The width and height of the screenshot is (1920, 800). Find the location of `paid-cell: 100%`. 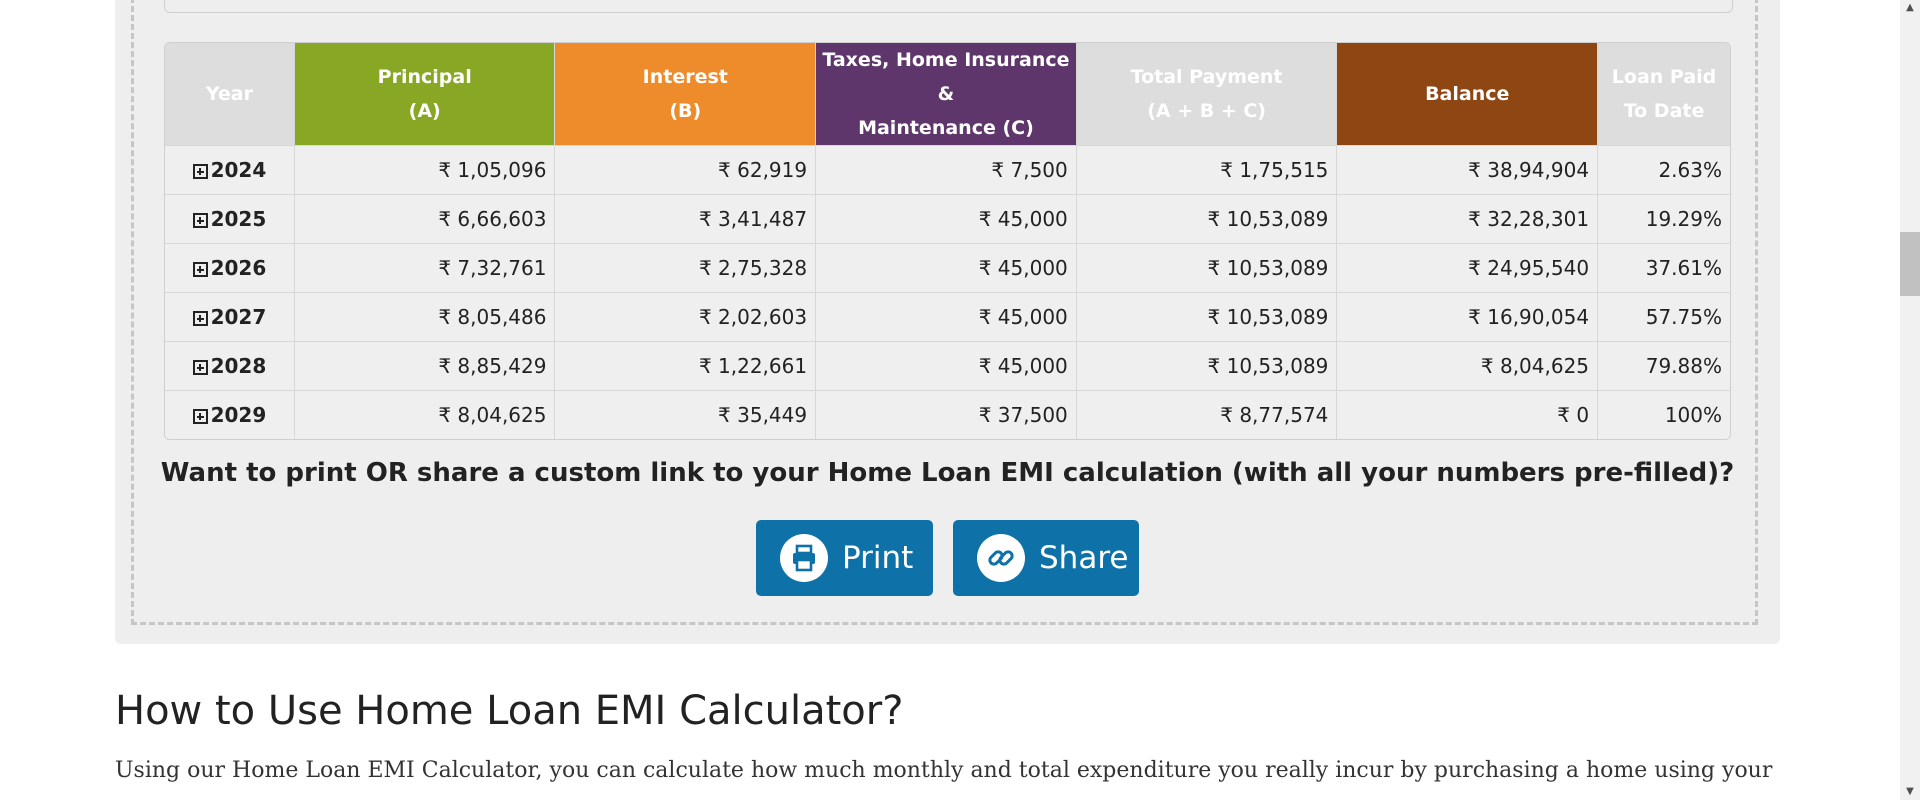

paid-cell: 100% is located at coordinates (1664, 414).